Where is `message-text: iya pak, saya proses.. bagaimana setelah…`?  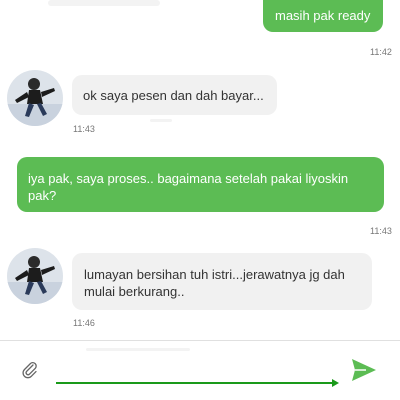 message-text: iya pak, saya proses.. bagaimana setelah… is located at coordinates (188, 187).